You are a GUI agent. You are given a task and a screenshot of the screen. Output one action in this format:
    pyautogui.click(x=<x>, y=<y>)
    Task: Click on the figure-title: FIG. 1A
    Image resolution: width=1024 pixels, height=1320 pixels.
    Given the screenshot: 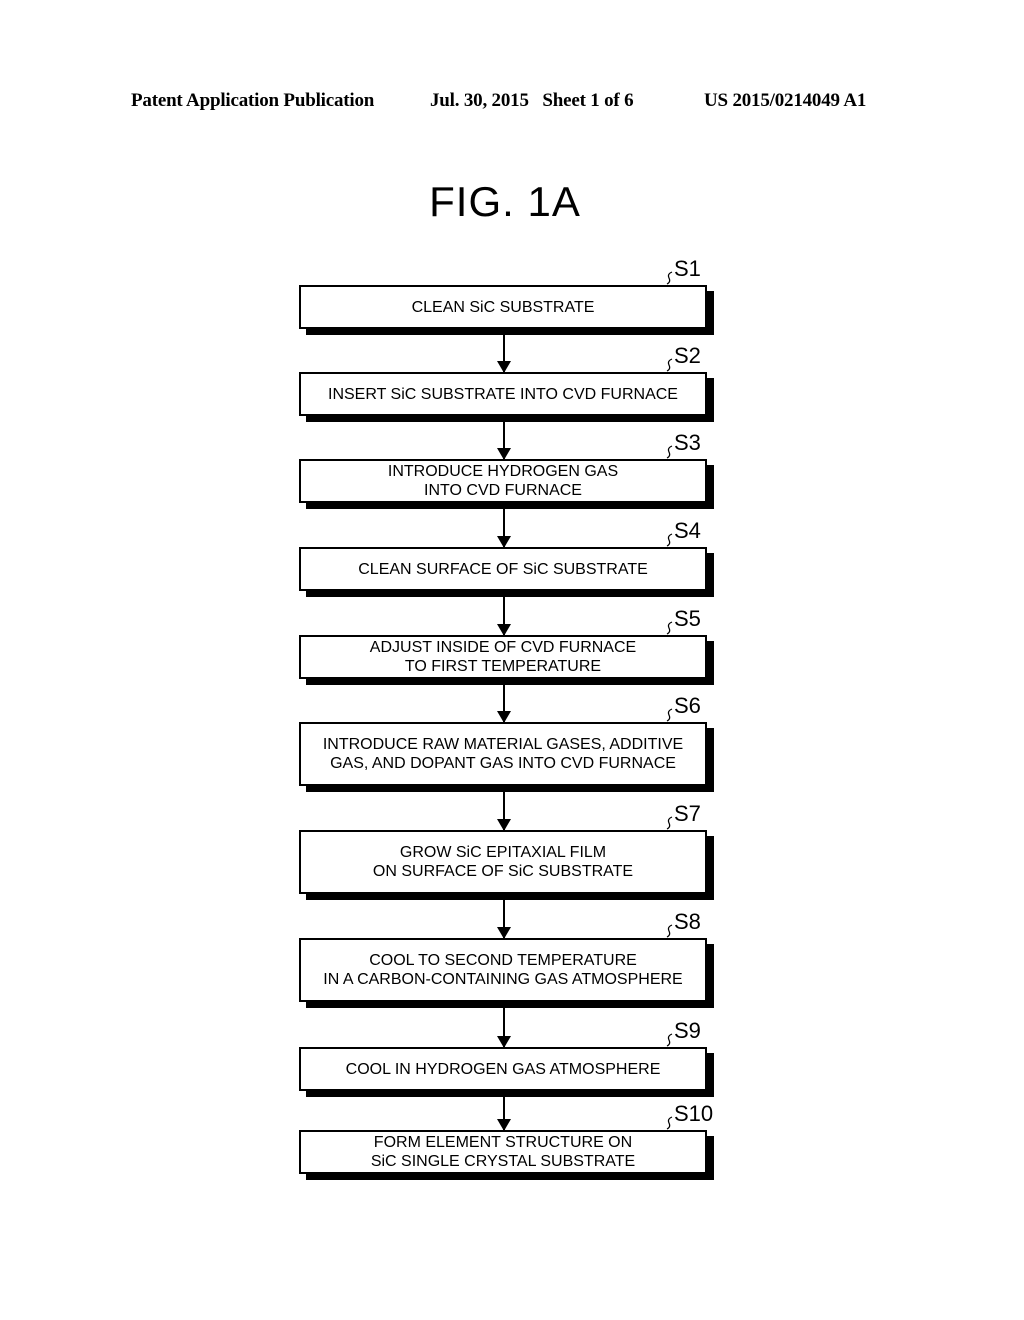 What is the action you would take?
    pyautogui.click(x=505, y=201)
    